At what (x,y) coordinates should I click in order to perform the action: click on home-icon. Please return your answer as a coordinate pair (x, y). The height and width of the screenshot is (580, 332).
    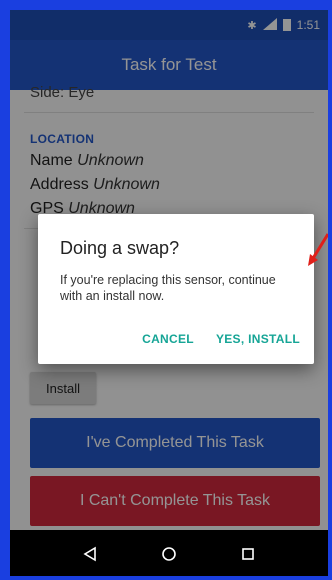
    Looking at the image, I should click on (169, 554).